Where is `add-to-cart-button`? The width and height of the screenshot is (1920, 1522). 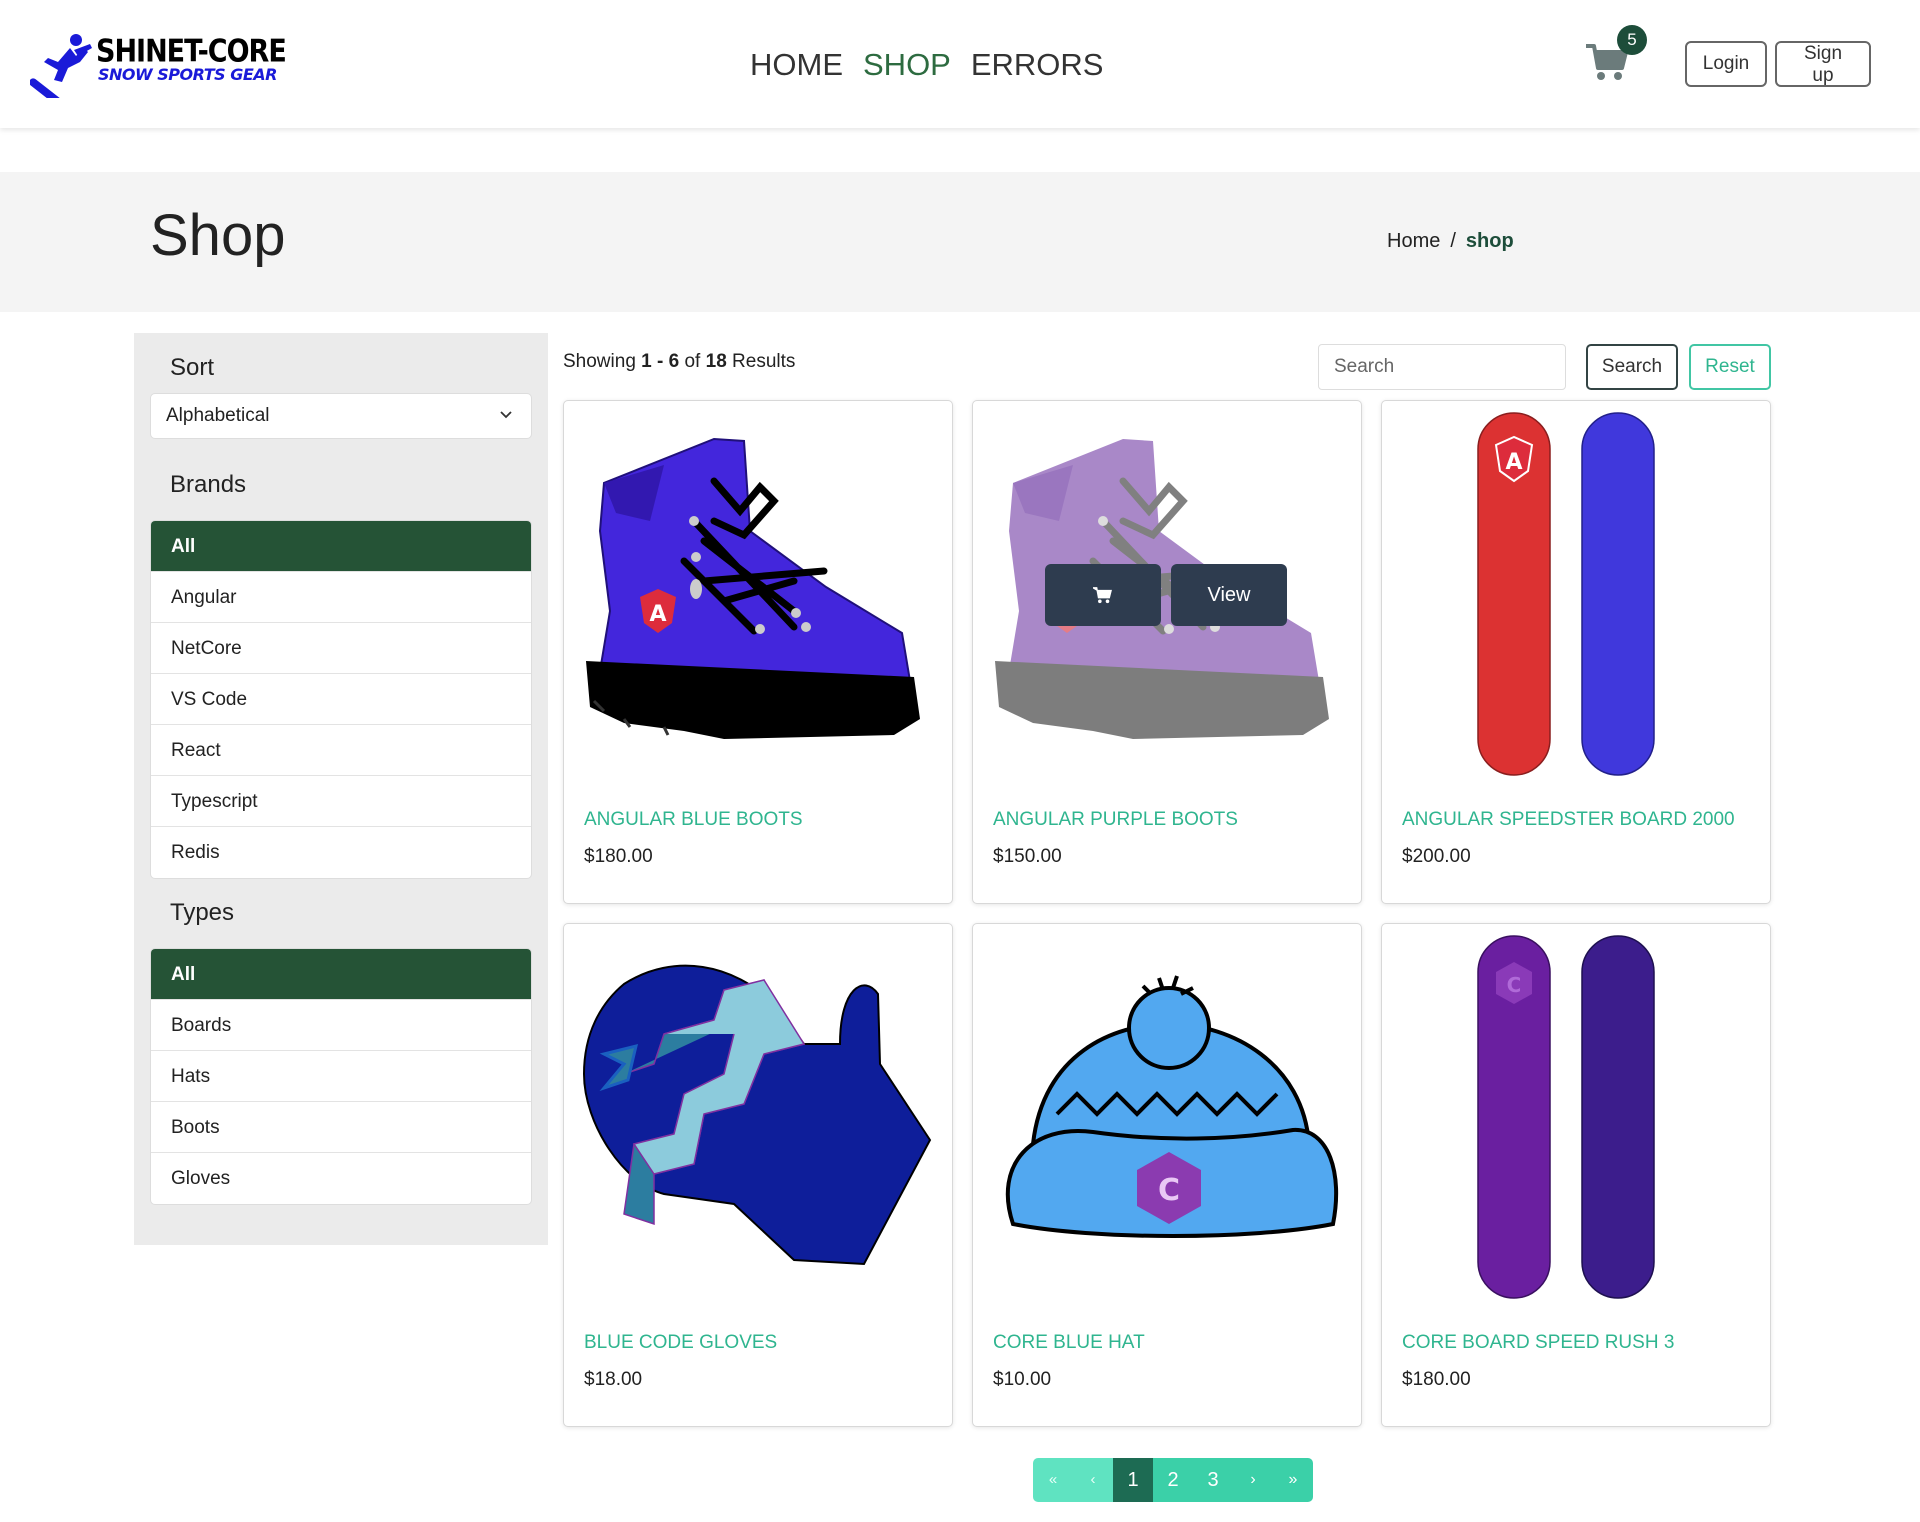
add-to-cart-button is located at coordinates (1103, 595).